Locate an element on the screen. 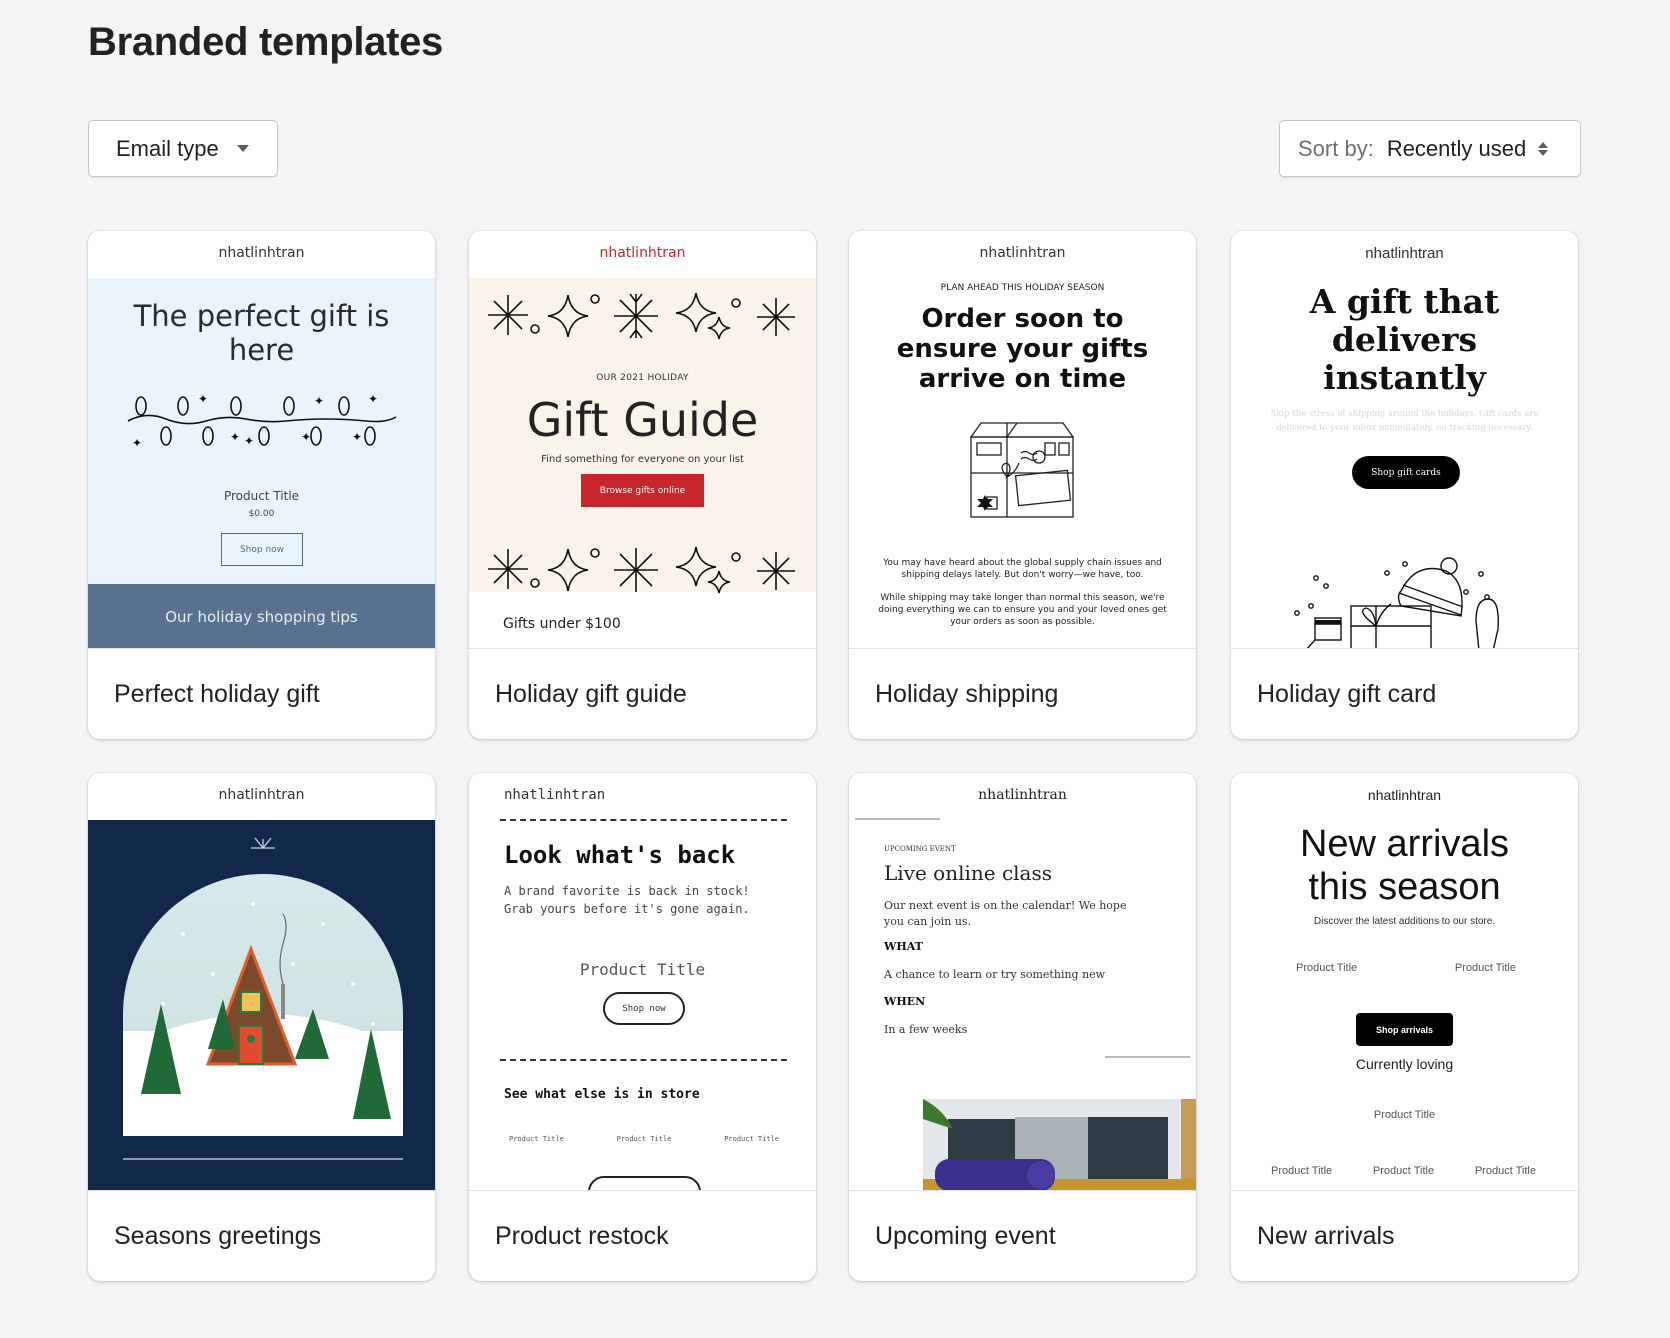 The width and height of the screenshot is (1670, 1338). preview-shop-button: Shop now is located at coordinates (262, 549).